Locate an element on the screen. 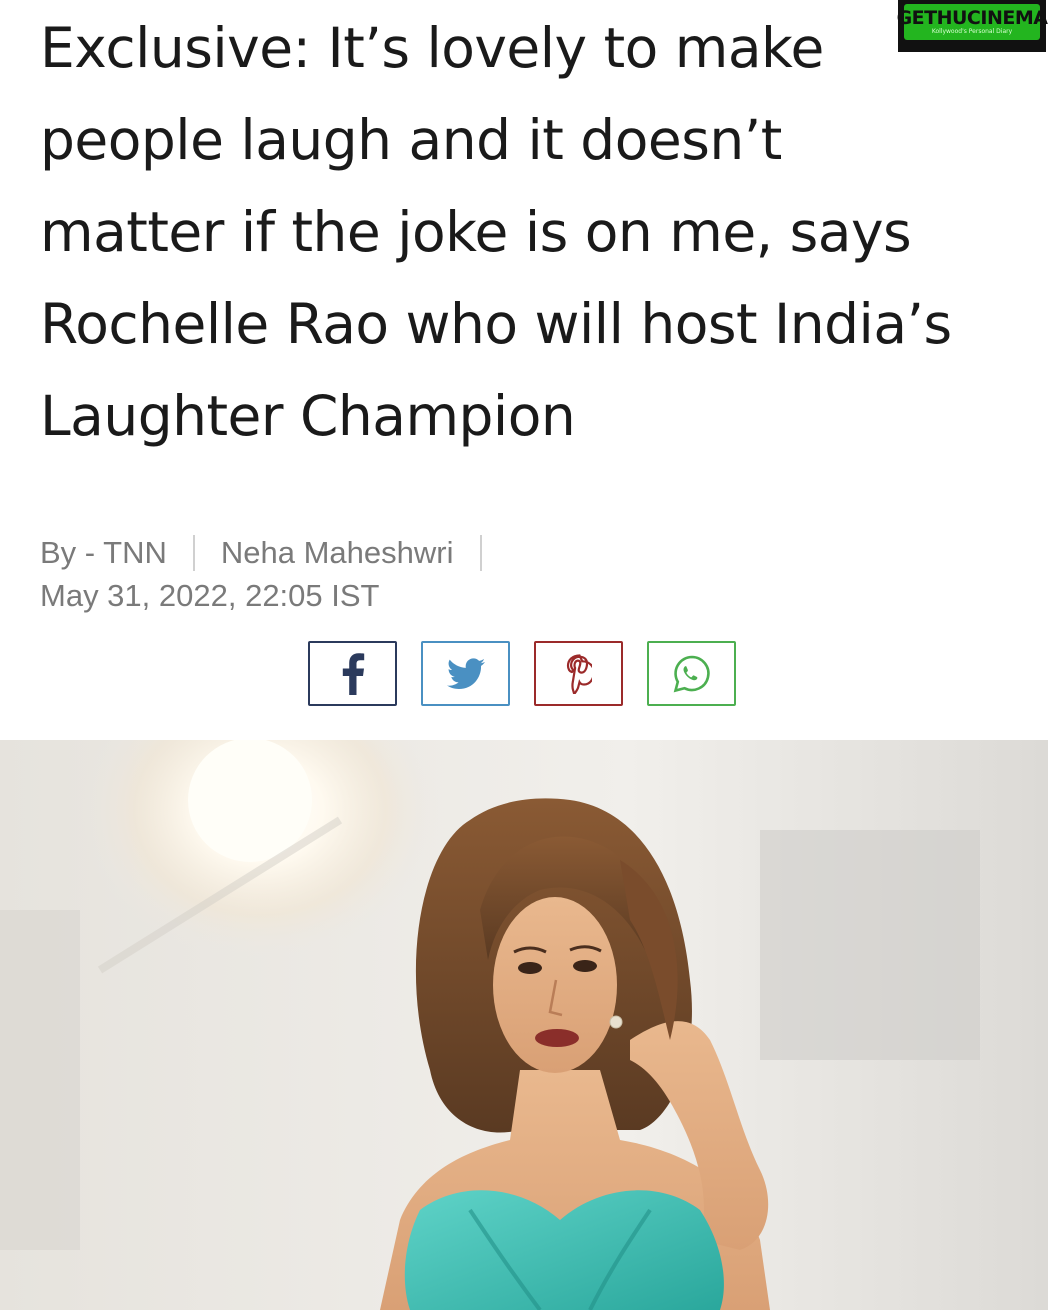 The width and height of the screenshot is (1048, 1310). twitter-icon is located at coordinates (465, 673).